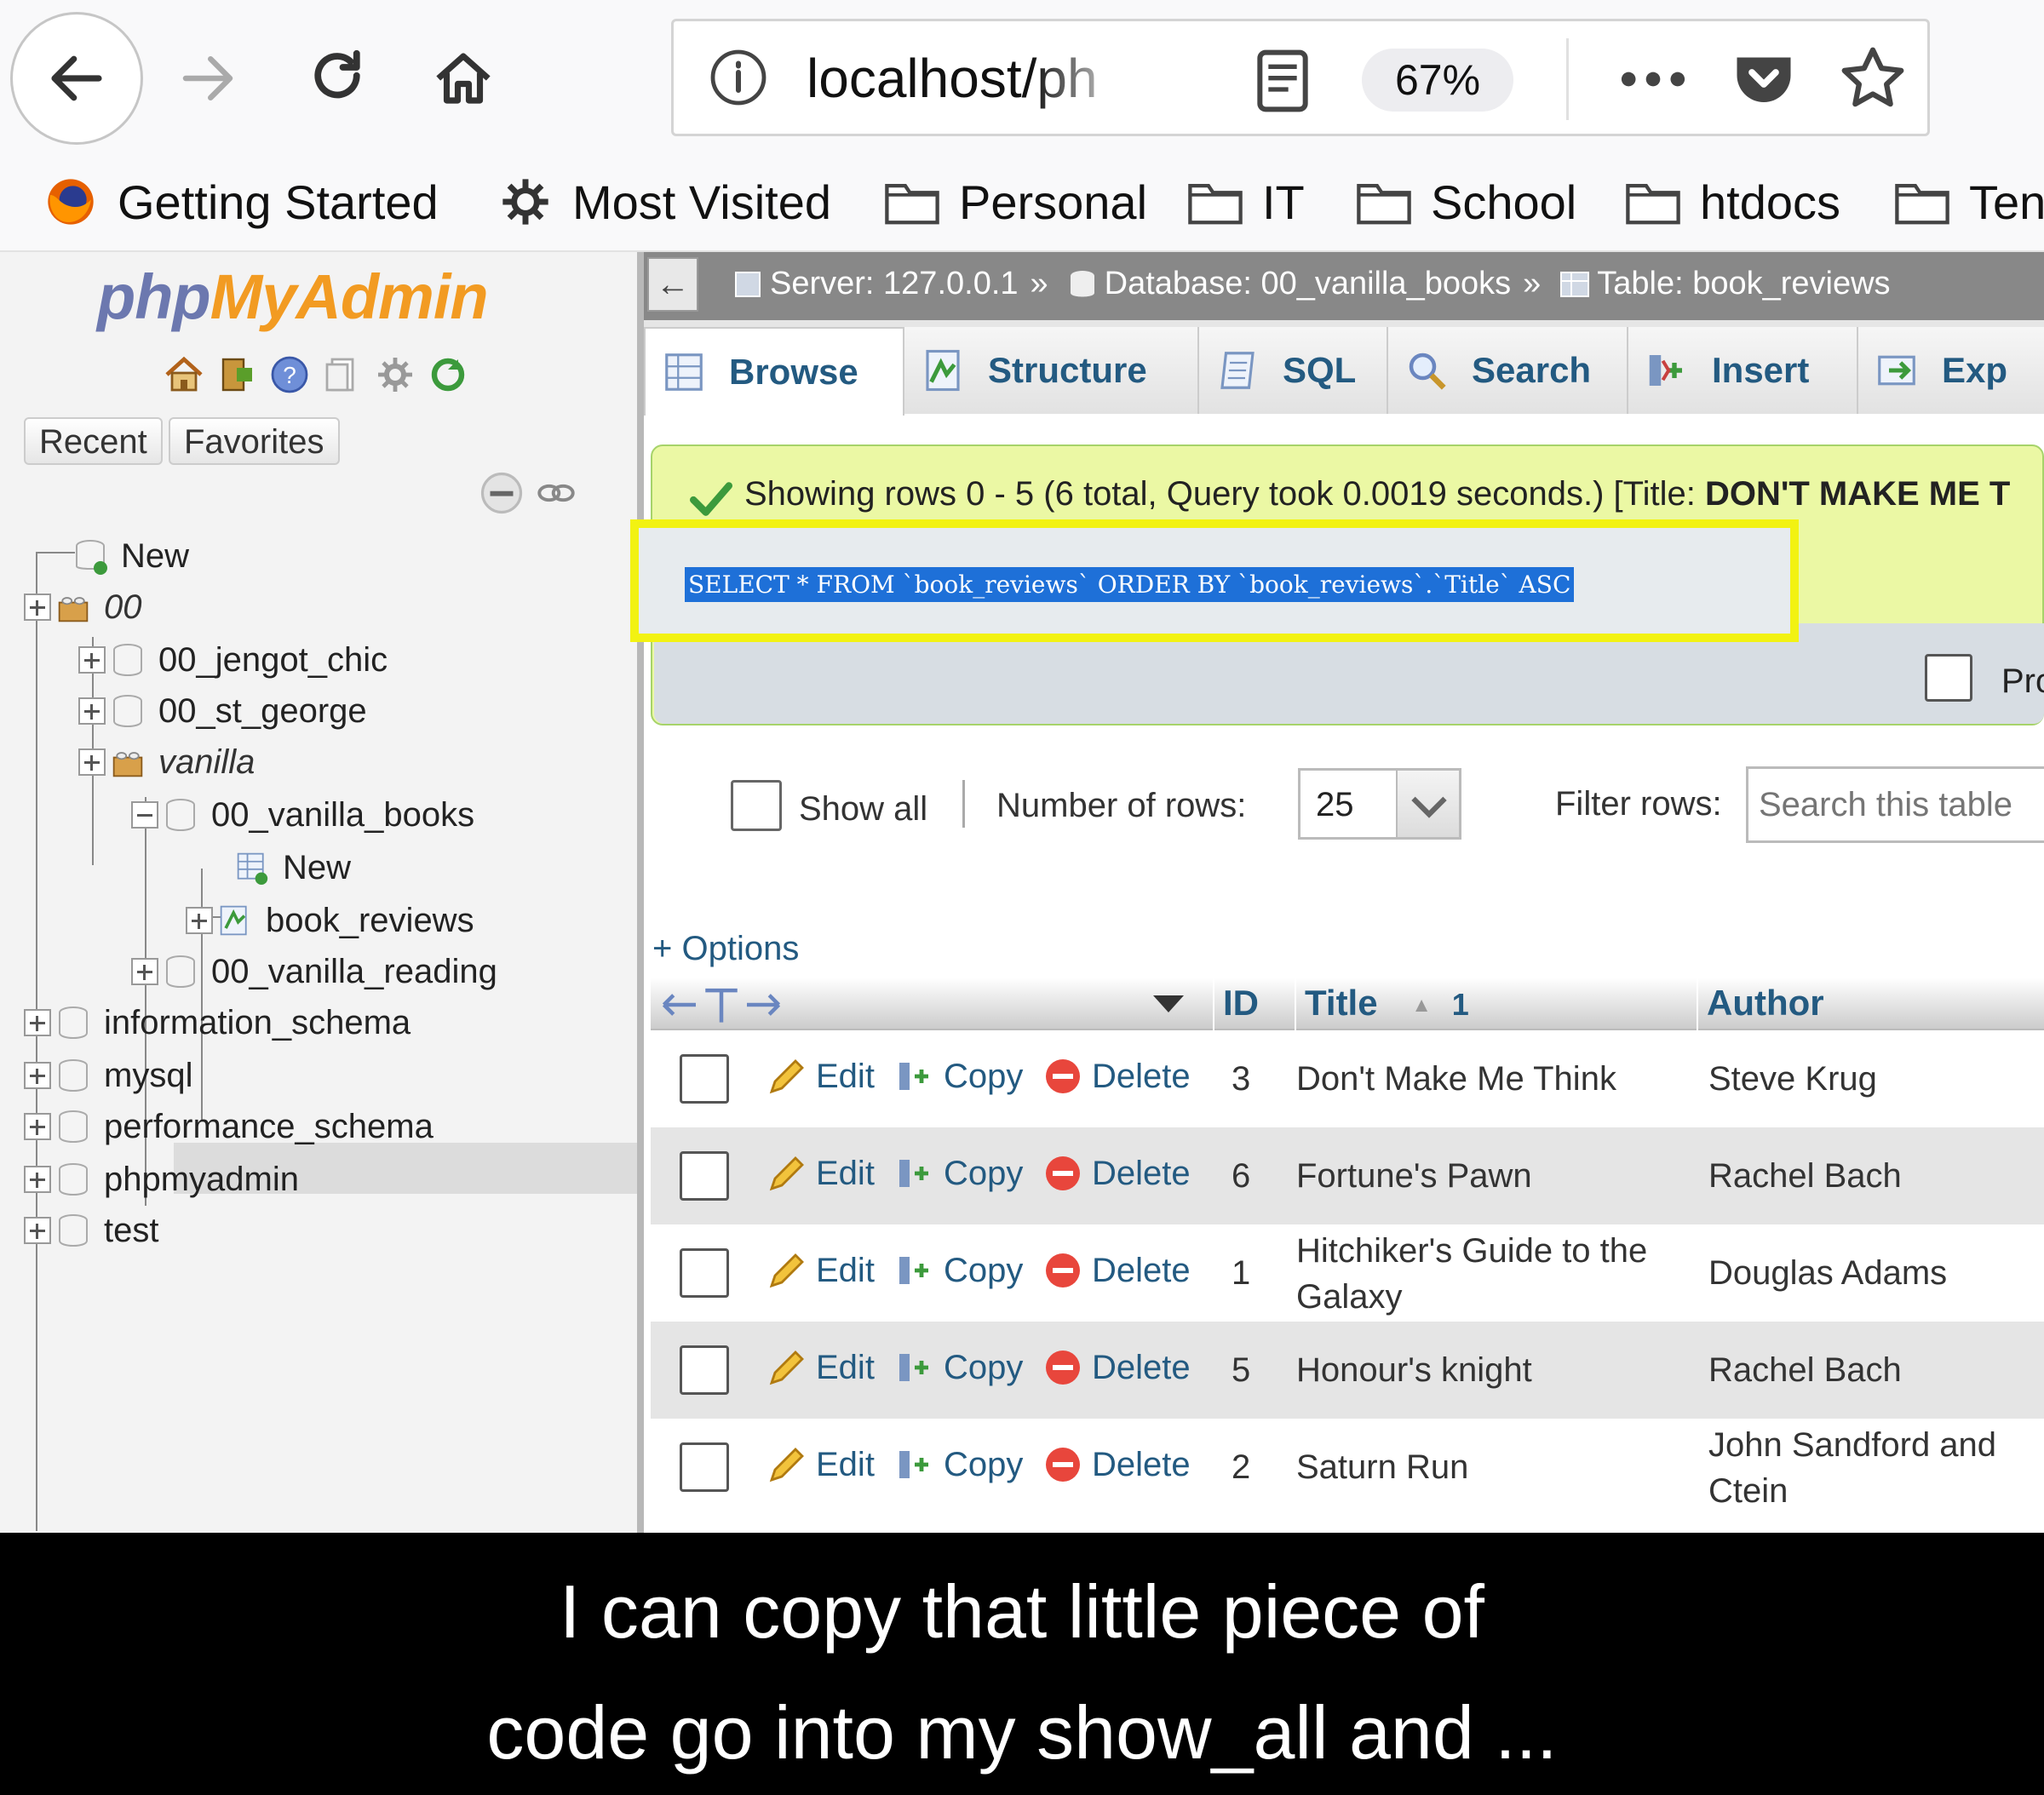  What do you see at coordinates (293, 868) in the screenshot?
I see `tree-node-new-table: New` at bounding box center [293, 868].